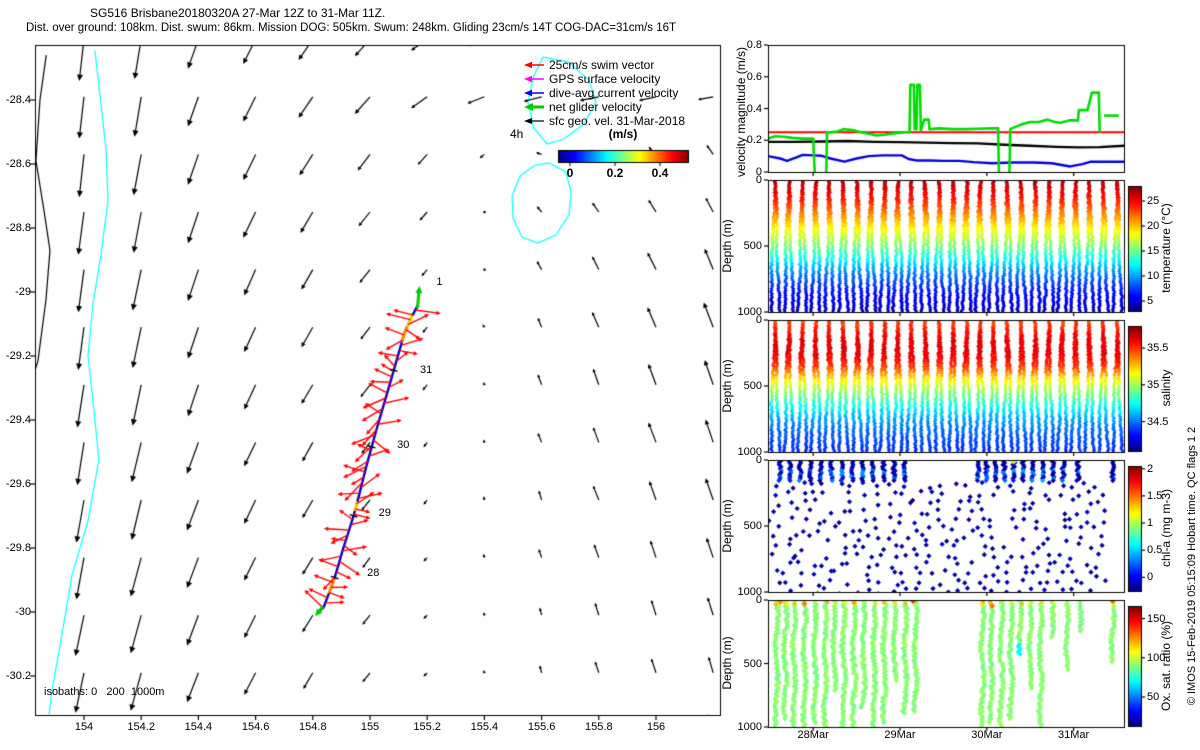  What do you see at coordinates (617, 121) in the screenshot?
I see `legend-item-label: sfc geo. vel. 31-Mar-2018` at bounding box center [617, 121].